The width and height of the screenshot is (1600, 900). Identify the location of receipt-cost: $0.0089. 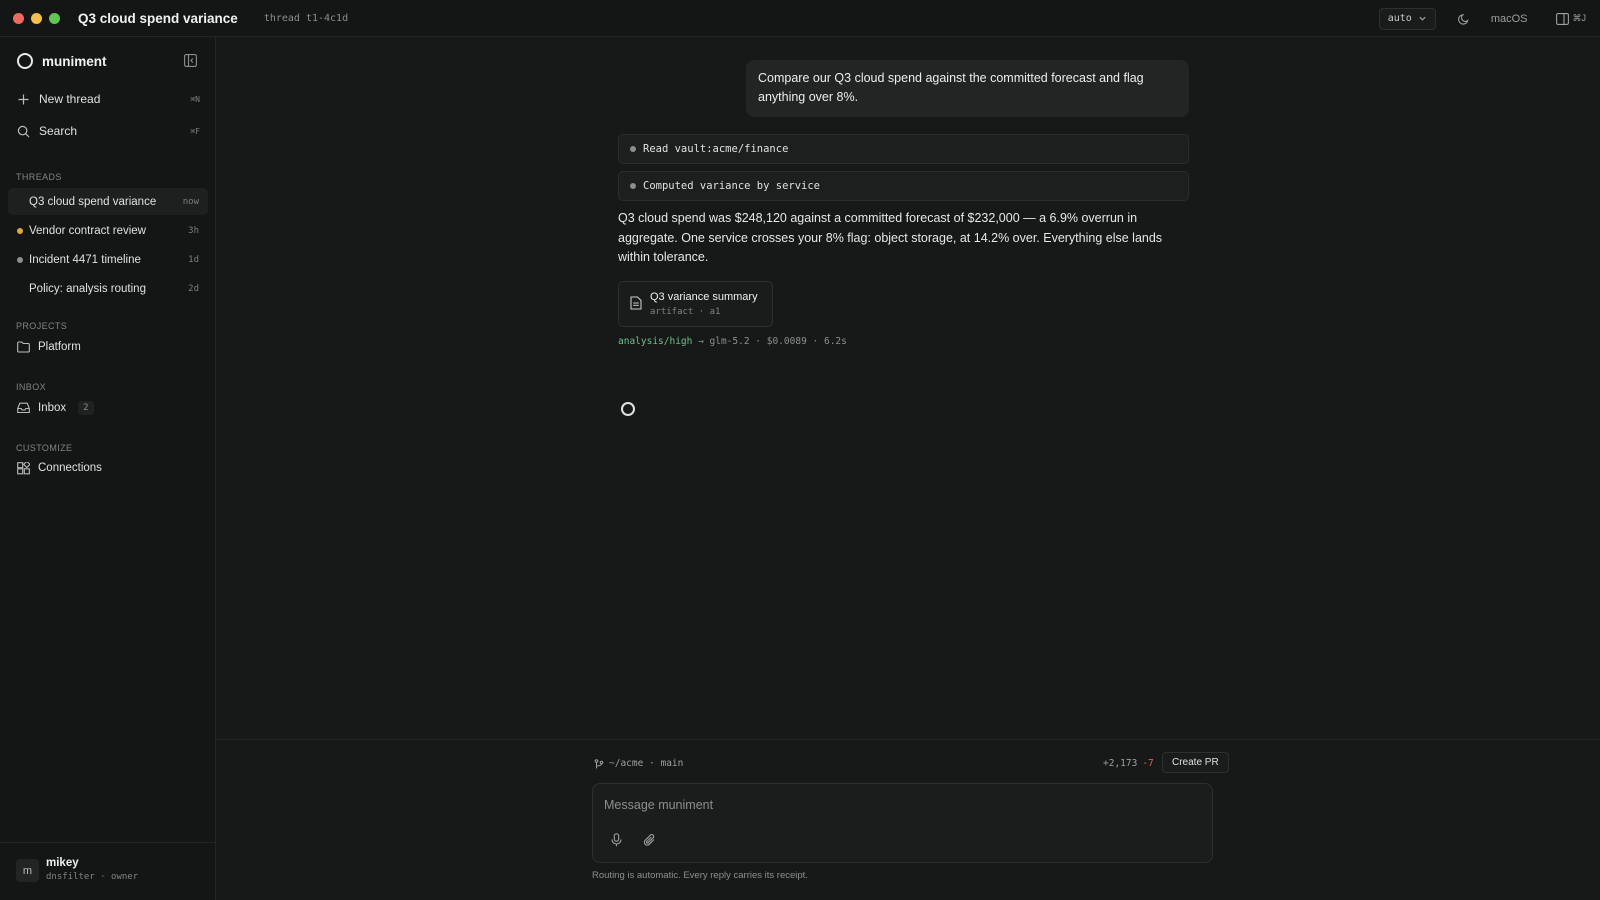
(786, 341).